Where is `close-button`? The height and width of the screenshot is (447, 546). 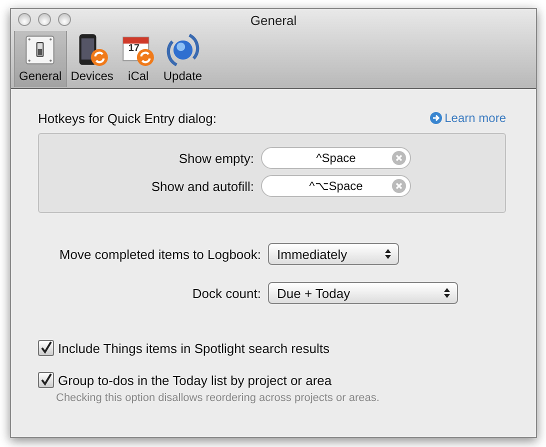 close-button is located at coordinates (24, 19).